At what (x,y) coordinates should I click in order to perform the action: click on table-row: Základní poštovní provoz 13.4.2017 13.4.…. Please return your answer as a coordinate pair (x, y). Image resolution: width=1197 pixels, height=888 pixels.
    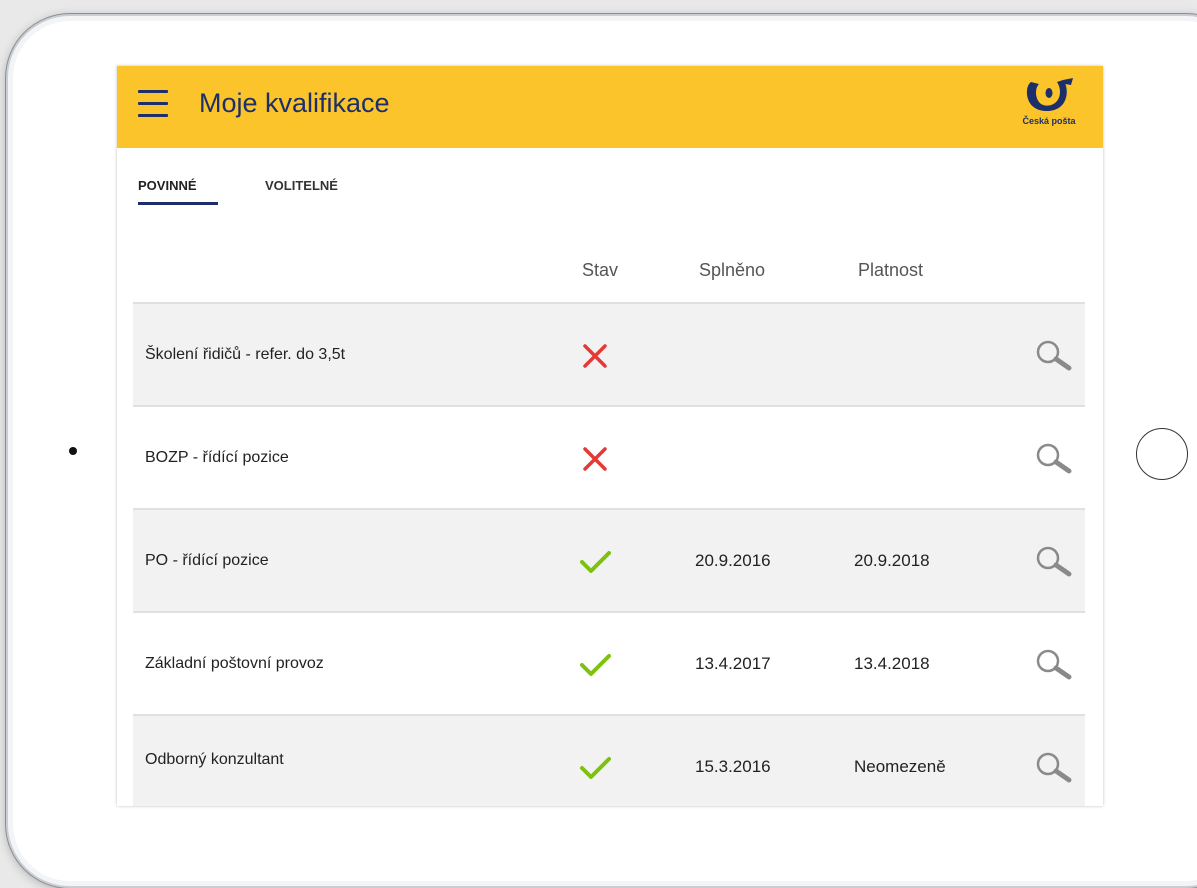
    Looking at the image, I should click on (609, 662).